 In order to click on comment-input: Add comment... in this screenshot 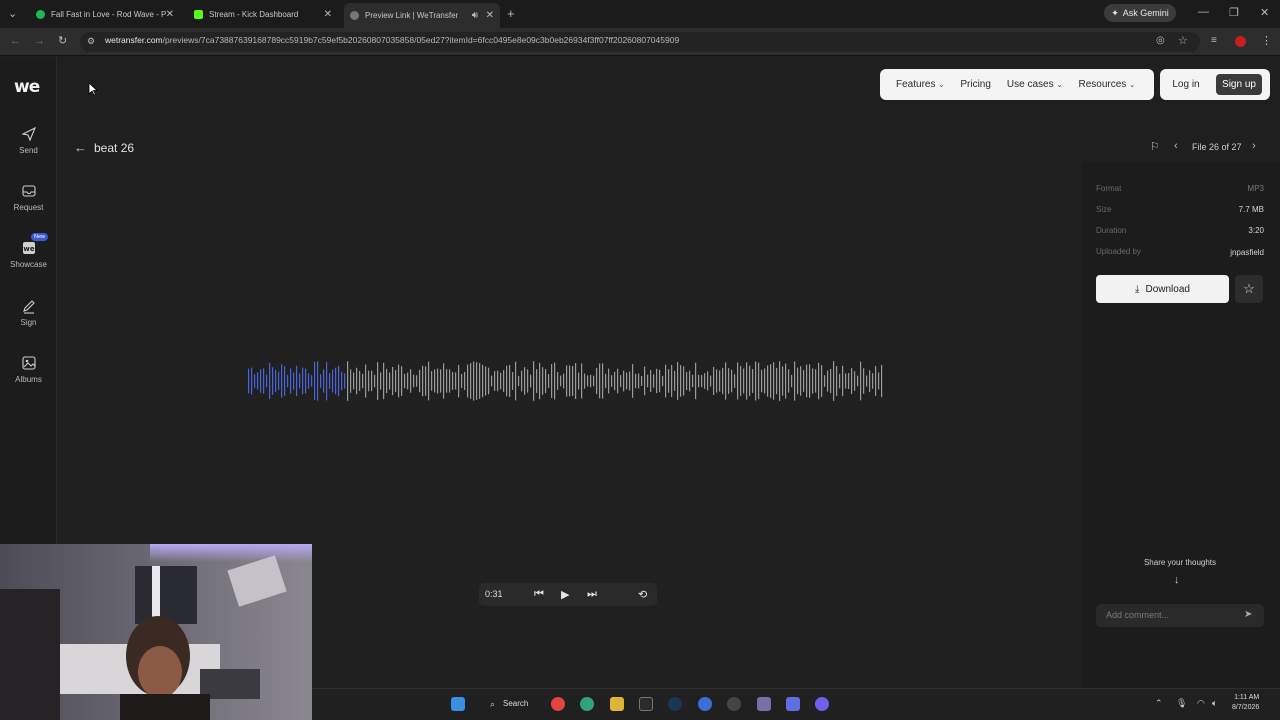, I will do `click(1180, 615)`.